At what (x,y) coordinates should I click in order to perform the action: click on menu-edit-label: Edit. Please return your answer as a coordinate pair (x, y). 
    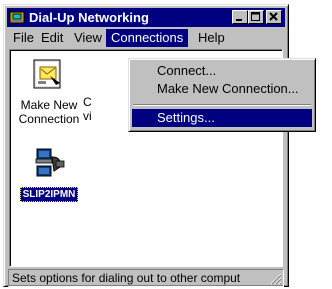
    Looking at the image, I should click on (52, 37).